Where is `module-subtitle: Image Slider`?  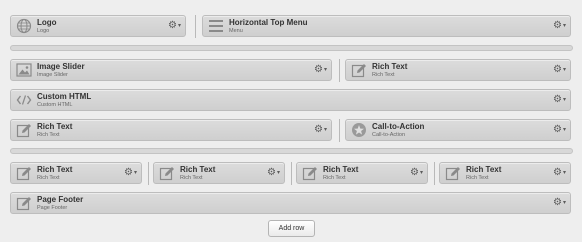
module-subtitle: Image Slider is located at coordinates (52, 75).